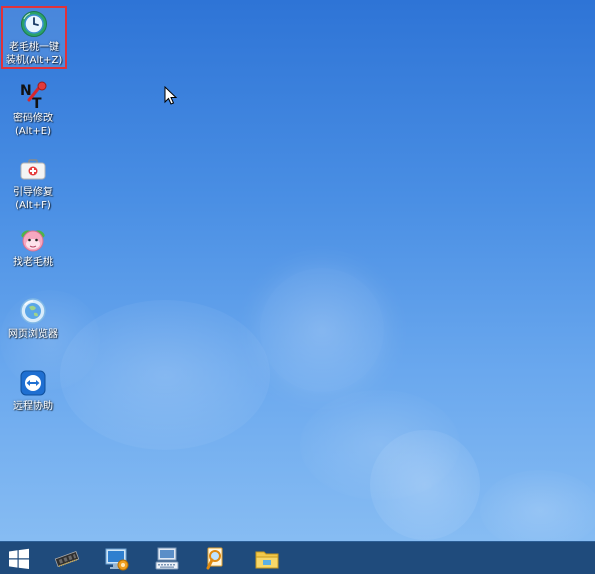  I want to click on icon-label: 老毛桃一键, so click(34, 47).